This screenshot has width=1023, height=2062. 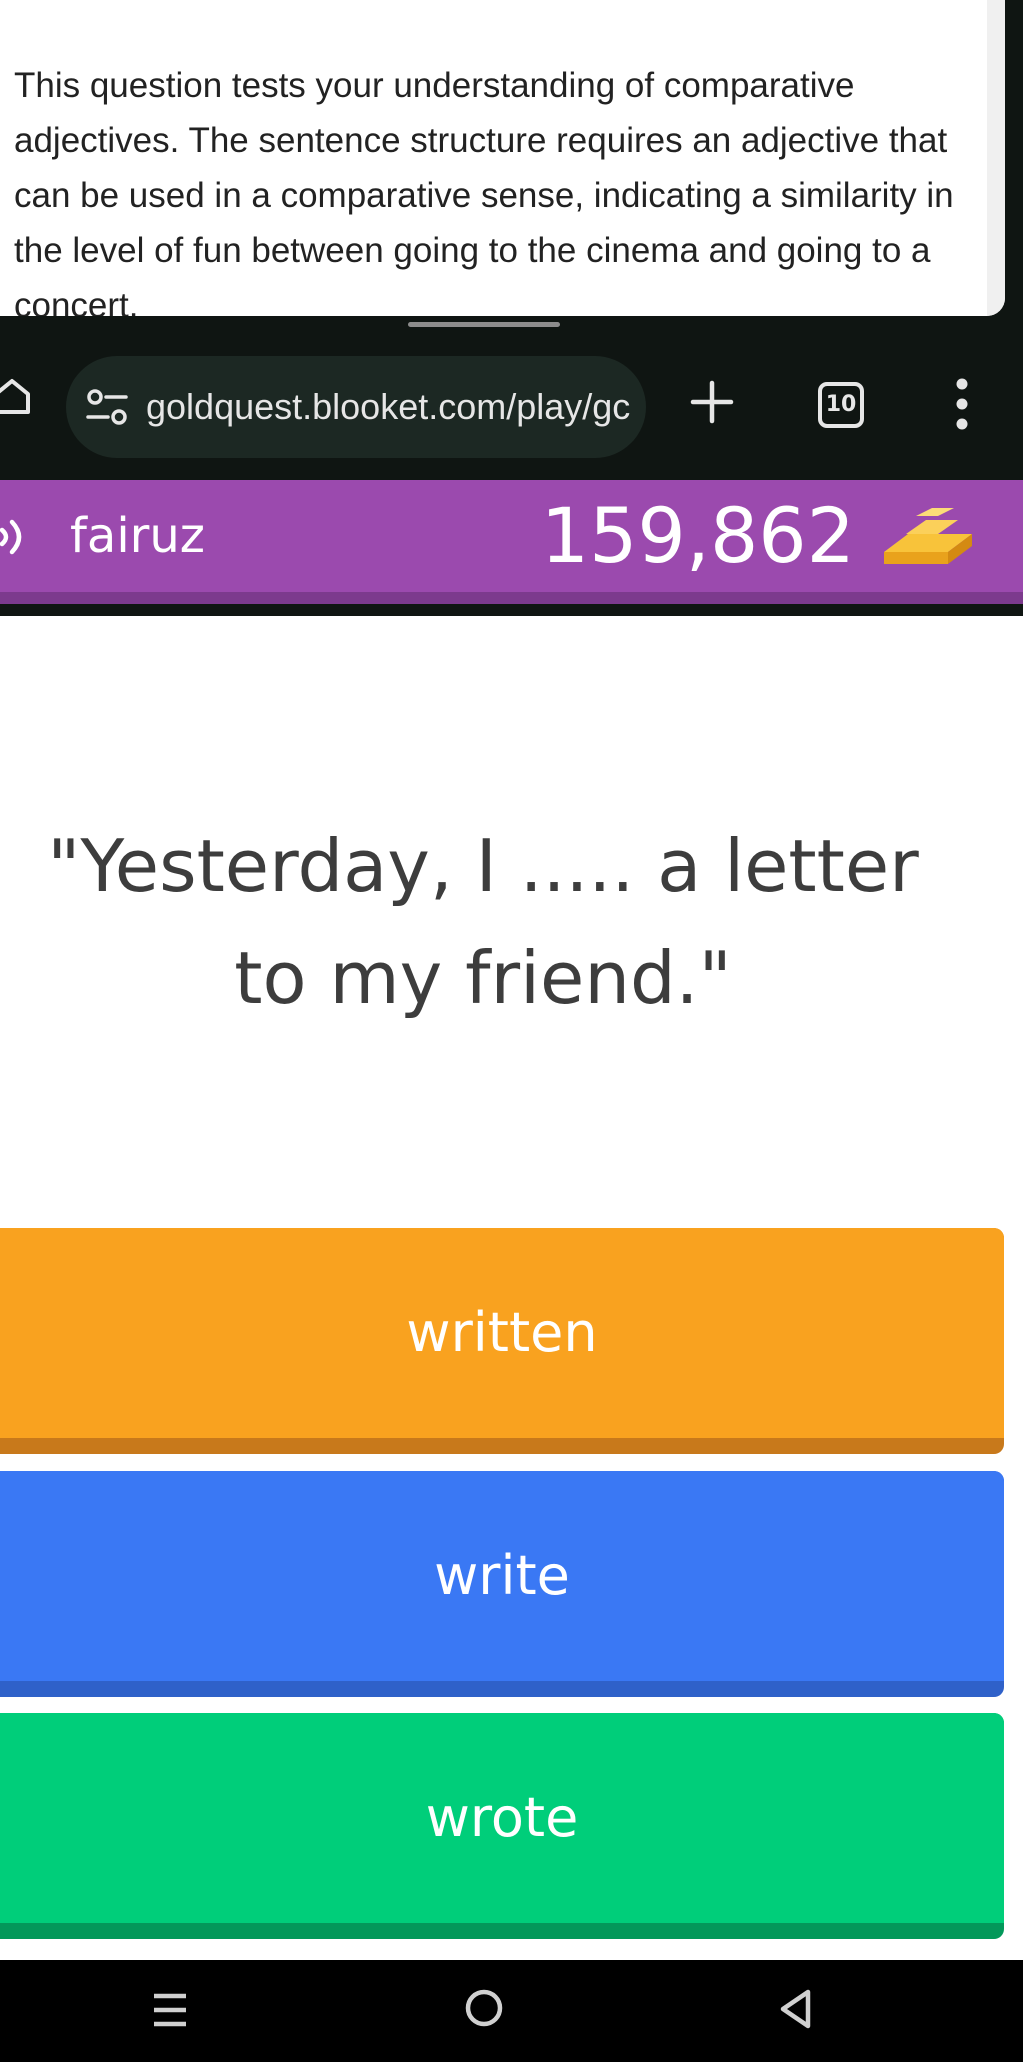 What do you see at coordinates (962, 404) in the screenshot?
I see `more-vert-icon` at bounding box center [962, 404].